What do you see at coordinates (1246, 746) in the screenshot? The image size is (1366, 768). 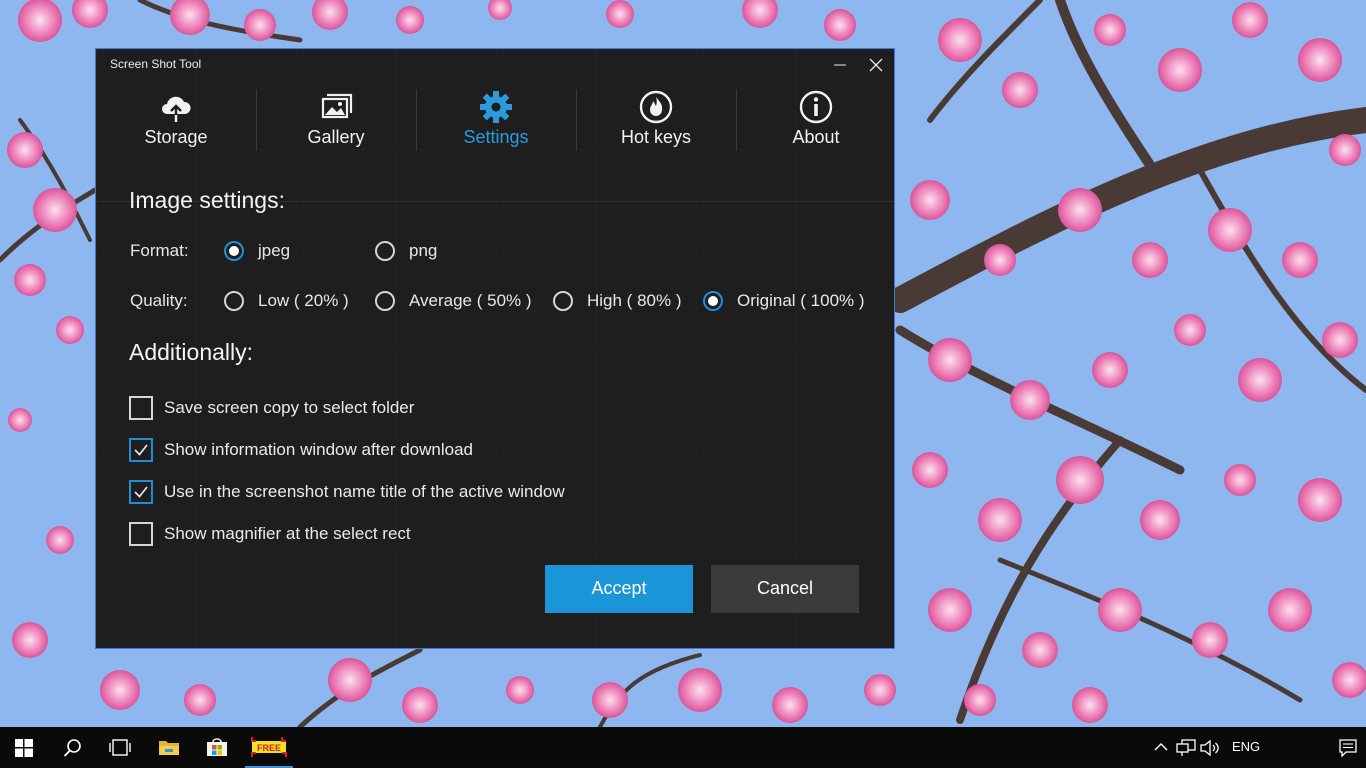 I see `input-language-indicator: ENG` at bounding box center [1246, 746].